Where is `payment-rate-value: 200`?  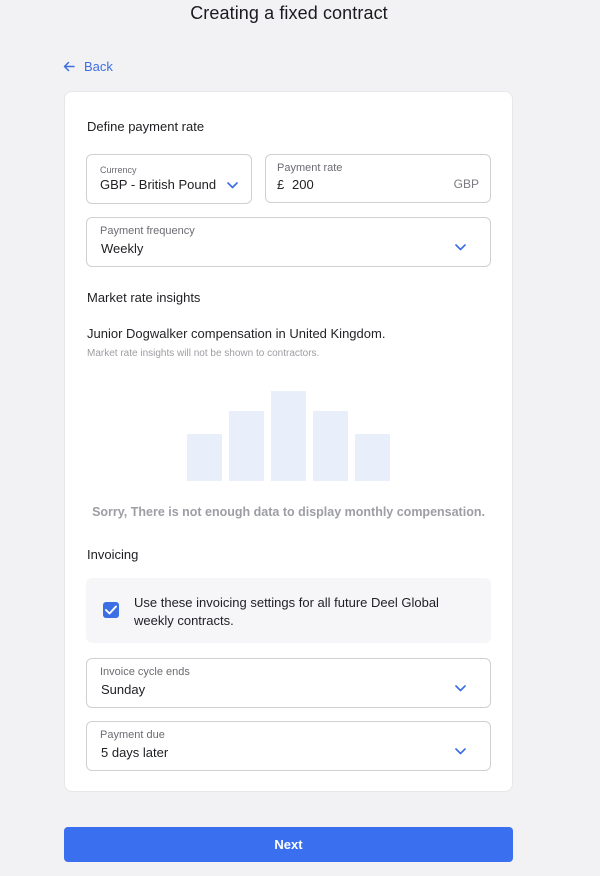
payment-rate-value: 200 is located at coordinates (303, 184).